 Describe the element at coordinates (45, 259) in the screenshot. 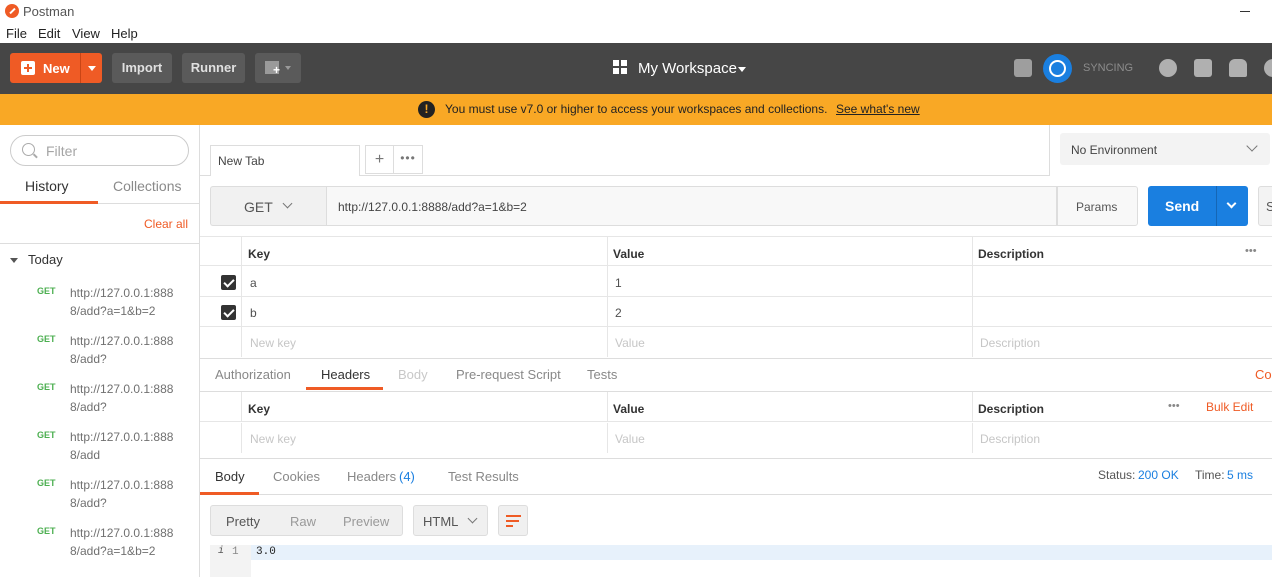

I see `history-group-today: Today` at that location.